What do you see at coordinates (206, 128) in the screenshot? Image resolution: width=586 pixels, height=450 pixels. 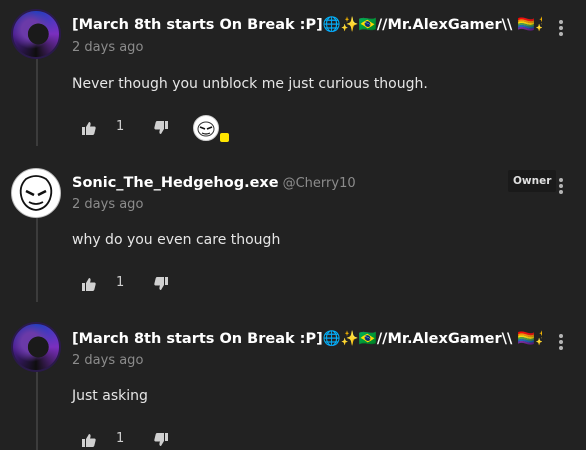 I see `reply-avatar-icon` at bounding box center [206, 128].